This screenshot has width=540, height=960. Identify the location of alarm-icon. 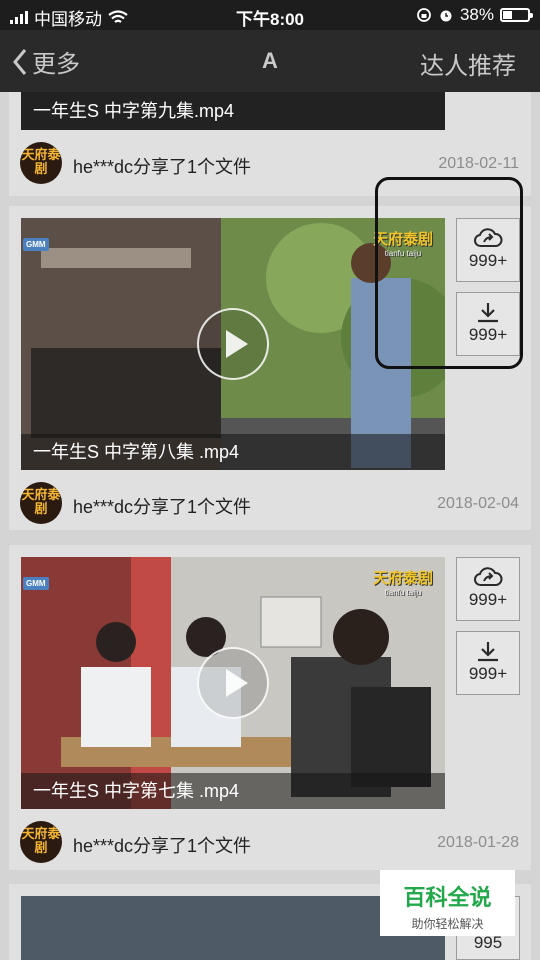
(446, 16).